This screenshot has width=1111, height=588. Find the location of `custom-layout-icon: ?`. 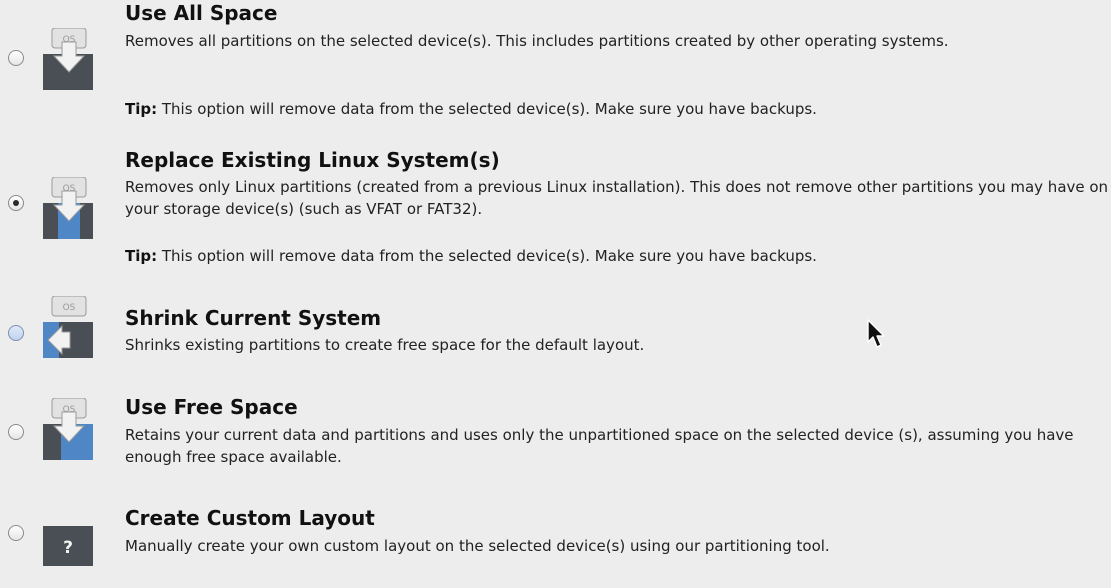

custom-layout-icon: ? is located at coordinates (68, 546).